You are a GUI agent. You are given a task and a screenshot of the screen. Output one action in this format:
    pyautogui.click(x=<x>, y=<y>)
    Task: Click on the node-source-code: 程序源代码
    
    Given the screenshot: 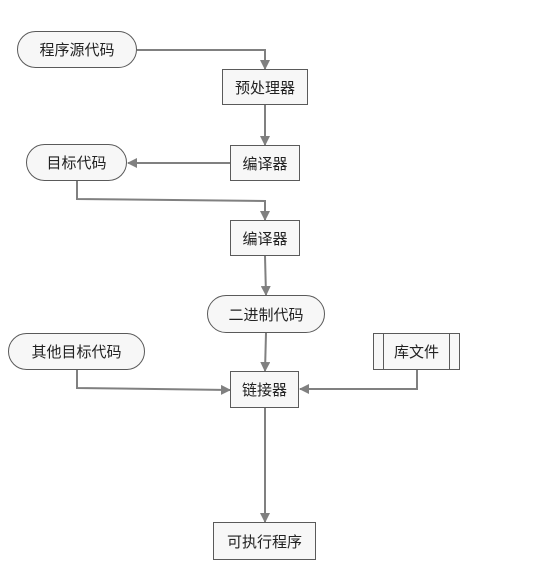 What is the action you would take?
    pyautogui.click(x=77, y=49)
    